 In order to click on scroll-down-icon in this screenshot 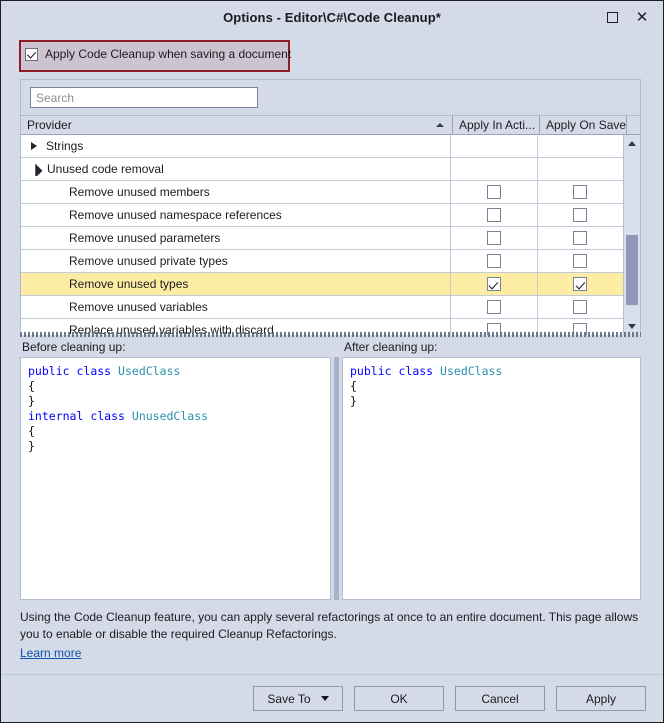, I will do `click(632, 326)`.